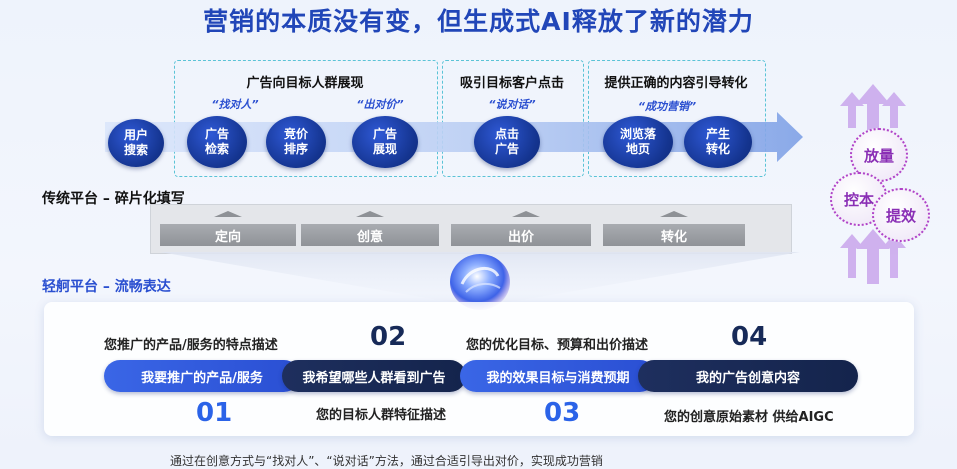 Image resolution: width=957 pixels, height=469 pixels. What do you see at coordinates (191, 345) in the screenshot?
I see `desc-product: 您推广的产品/服务的特点描述` at bounding box center [191, 345].